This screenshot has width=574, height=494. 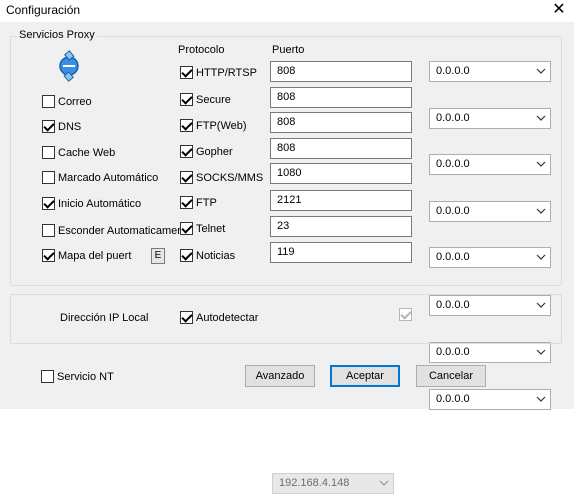 I want to click on protocol-label: Noticias, so click(x=216, y=255).